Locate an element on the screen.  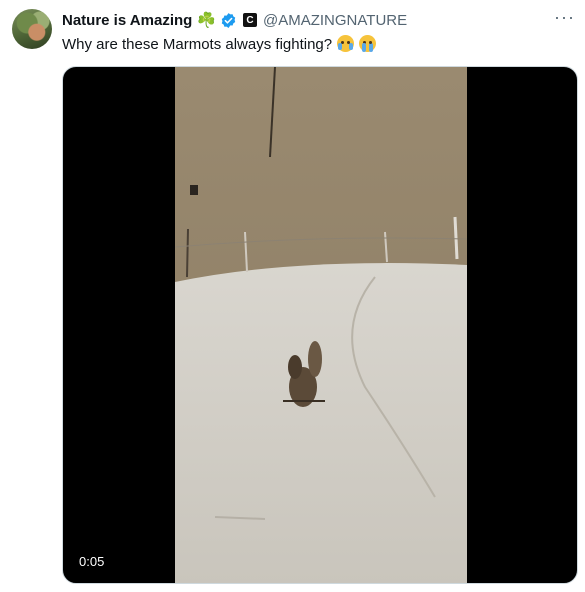
more-options-icon: ··· is located at coordinates (564, 17).